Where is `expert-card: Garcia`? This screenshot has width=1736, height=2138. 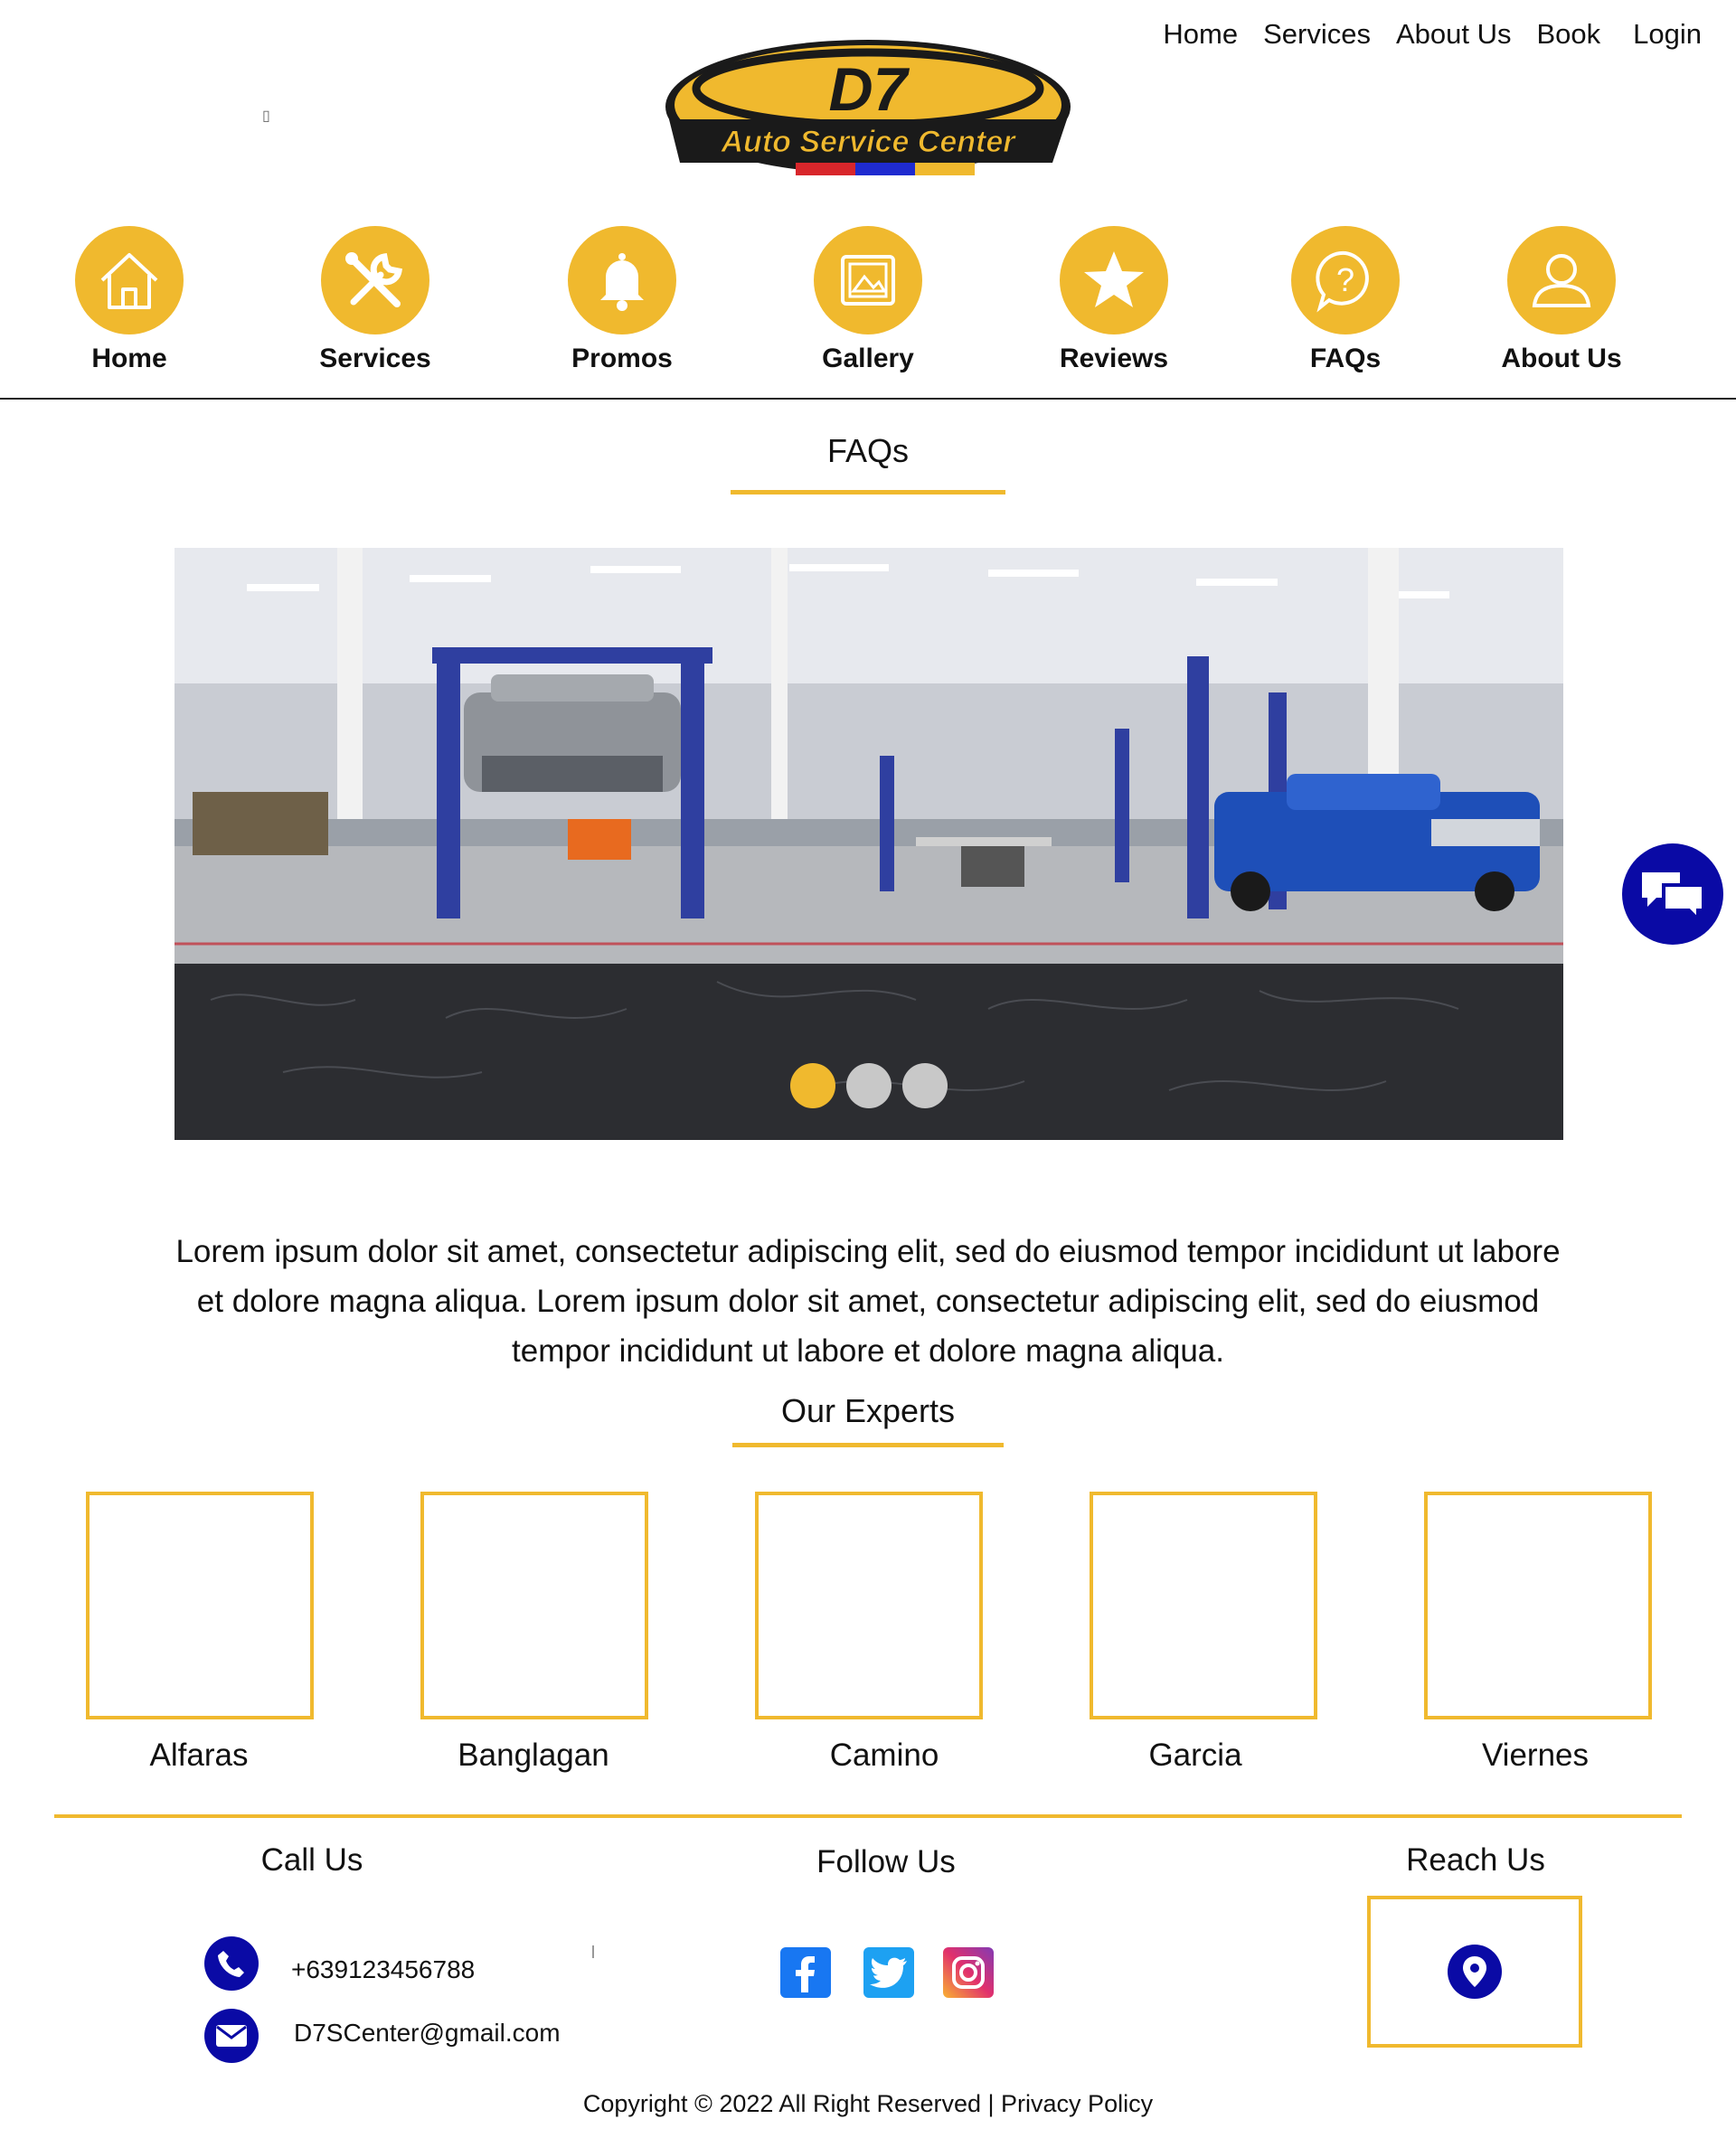
expert-card: Garcia is located at coordinates (1204, 1633).